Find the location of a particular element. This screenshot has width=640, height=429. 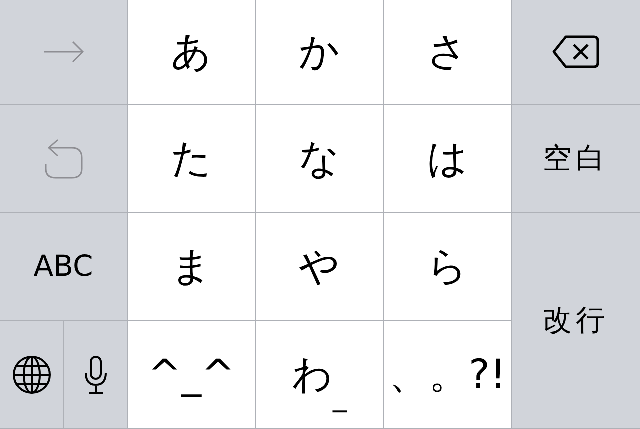

globe-key is located at coordinates (31, 374).